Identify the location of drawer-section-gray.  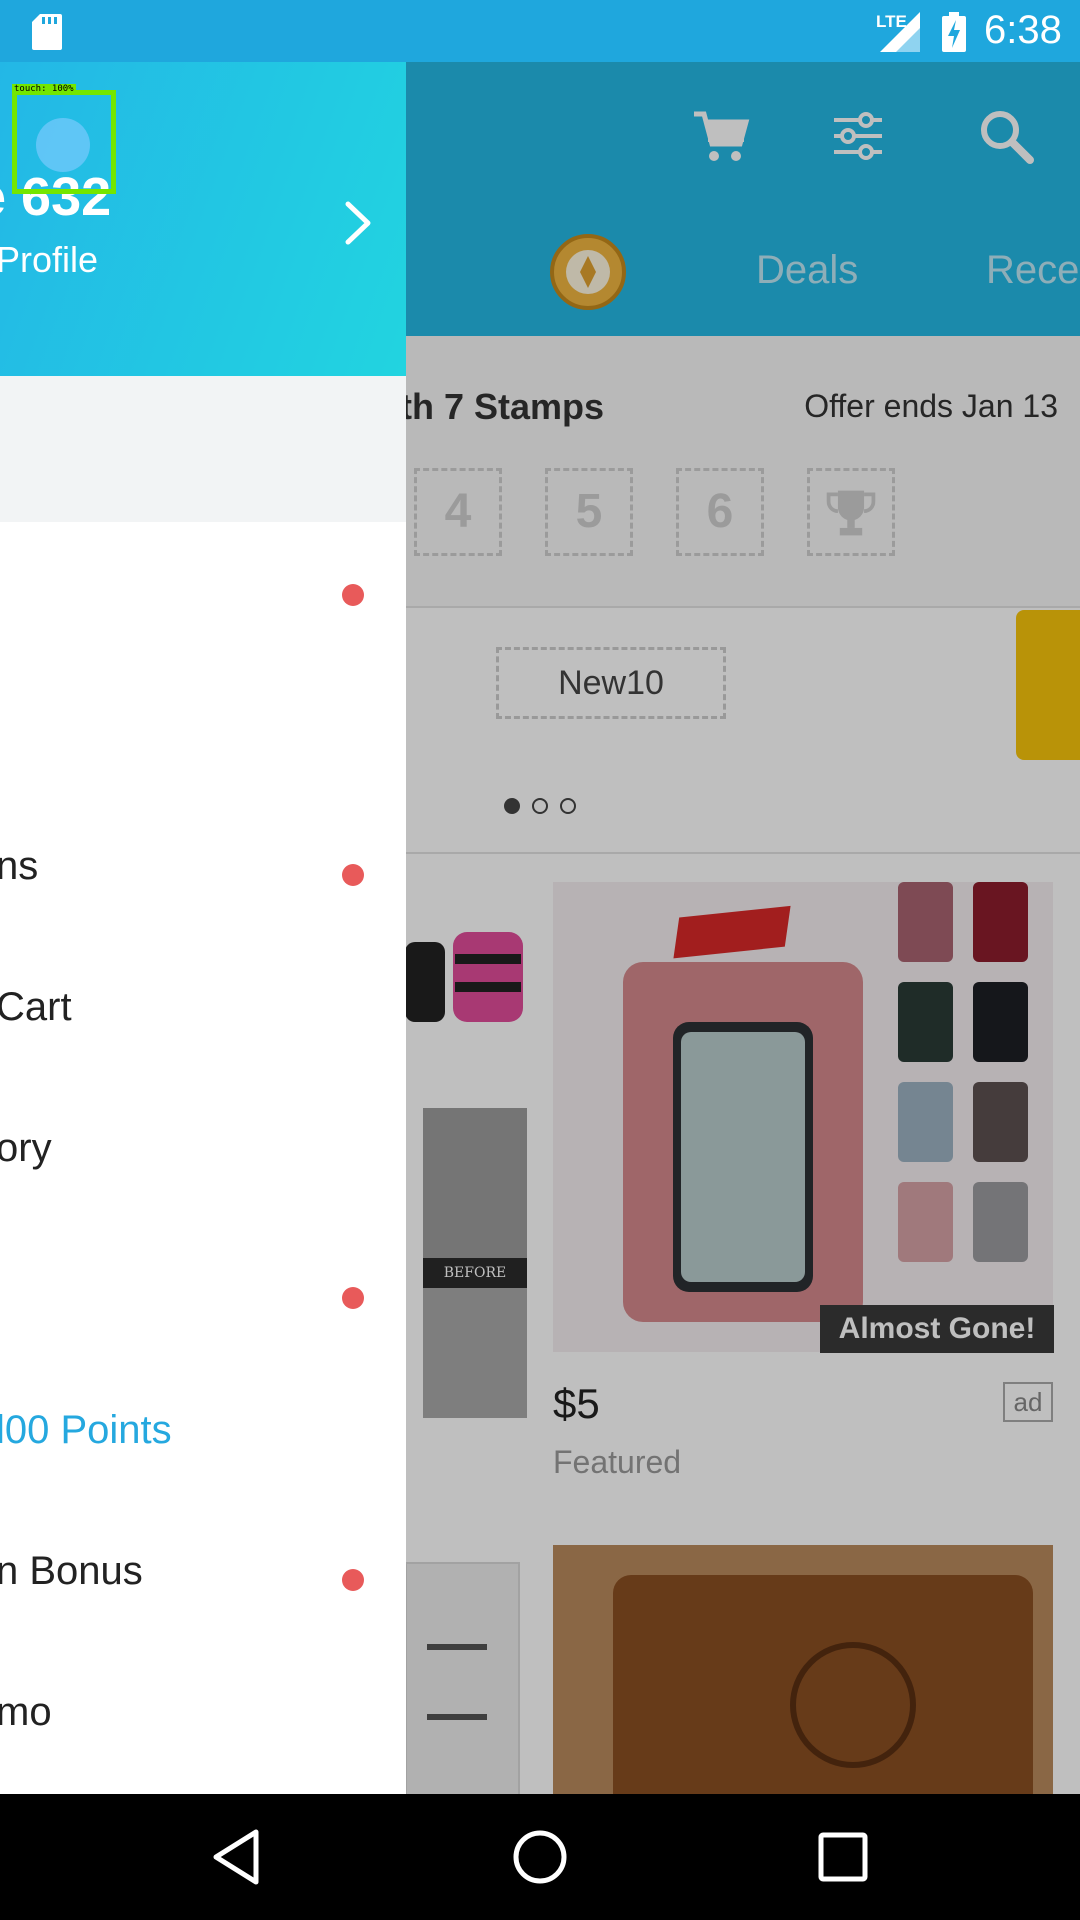
(203, 449).